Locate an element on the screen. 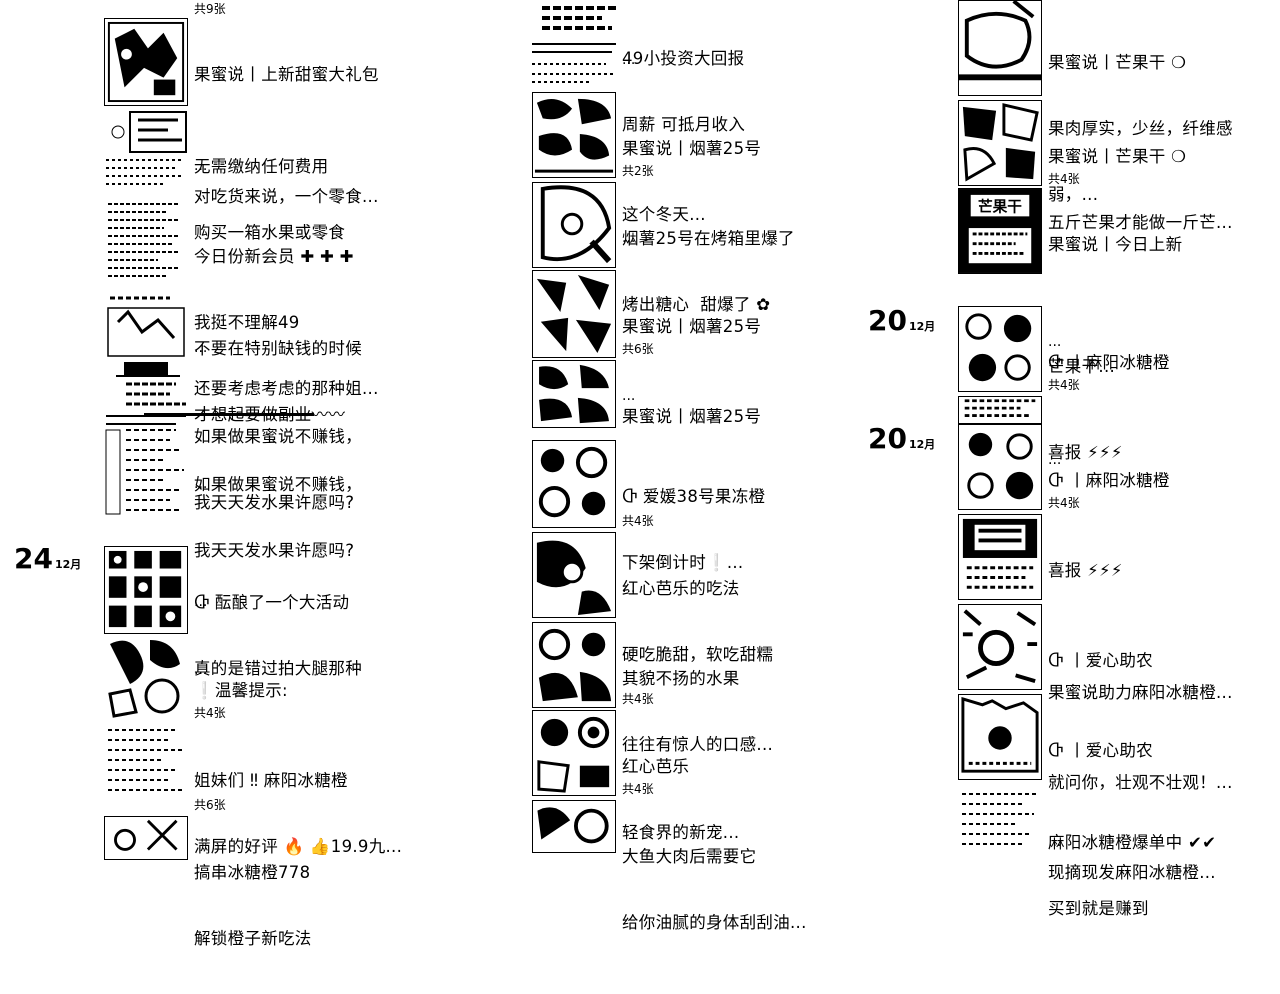  post-text: 麻阳冰糖橙爆单中 ✔✔ 买到就是赚到 is located at coordinates (1164, 876).